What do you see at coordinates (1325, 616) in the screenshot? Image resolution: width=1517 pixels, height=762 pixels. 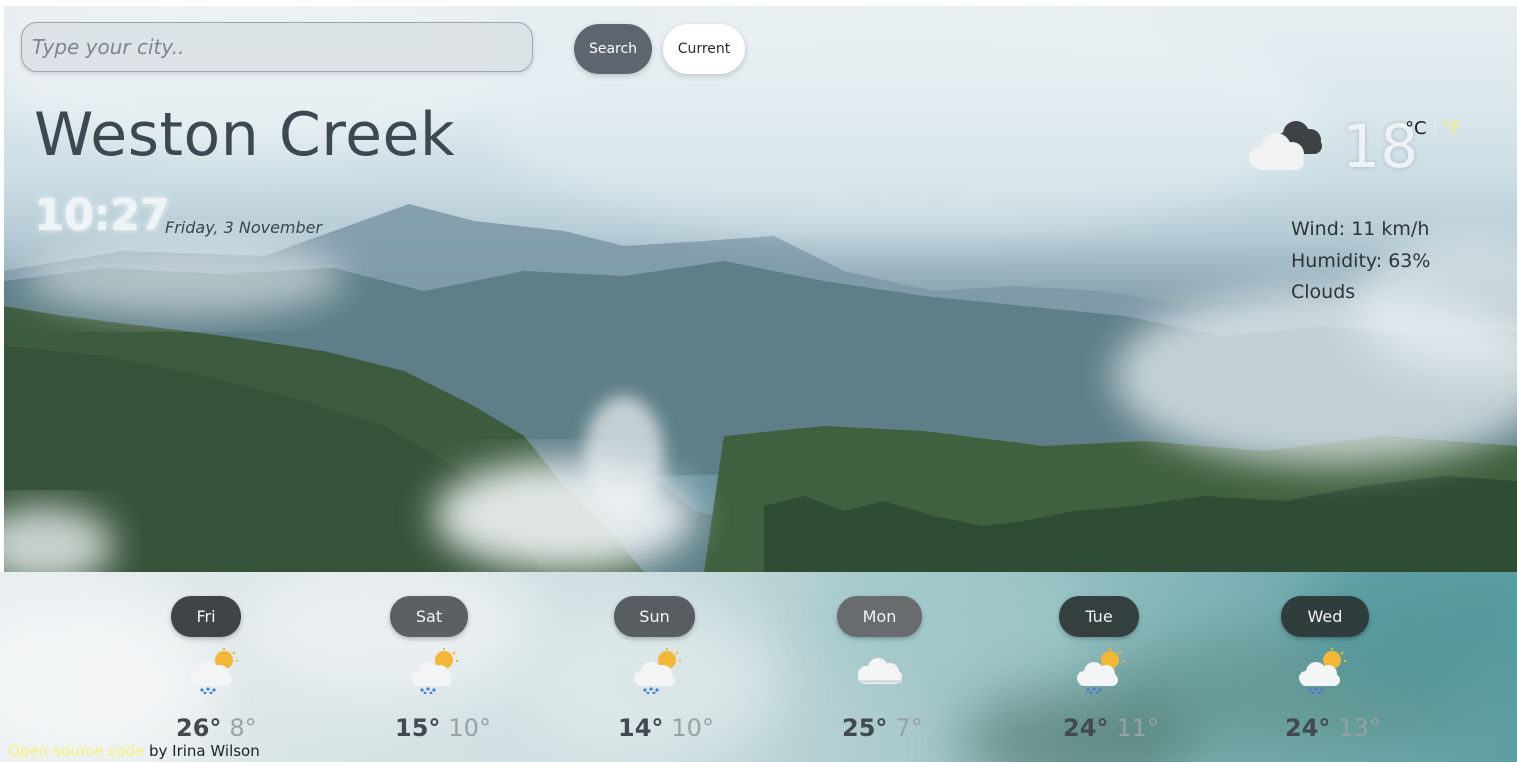 I see `forecast-day-label: Wed` at bounding box center [1325, 616].